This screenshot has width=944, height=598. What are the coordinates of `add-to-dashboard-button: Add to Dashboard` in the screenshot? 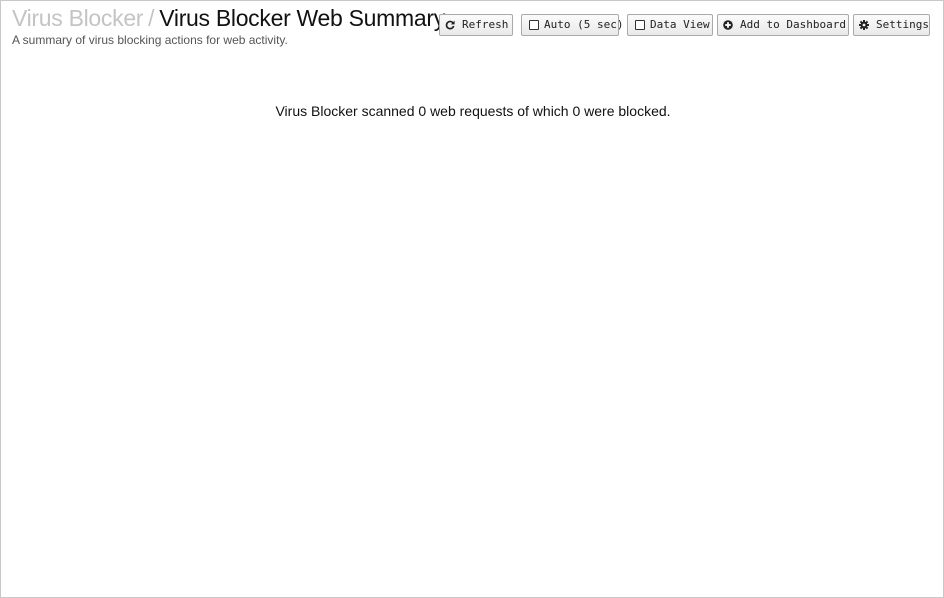 It's located at (783, 25).